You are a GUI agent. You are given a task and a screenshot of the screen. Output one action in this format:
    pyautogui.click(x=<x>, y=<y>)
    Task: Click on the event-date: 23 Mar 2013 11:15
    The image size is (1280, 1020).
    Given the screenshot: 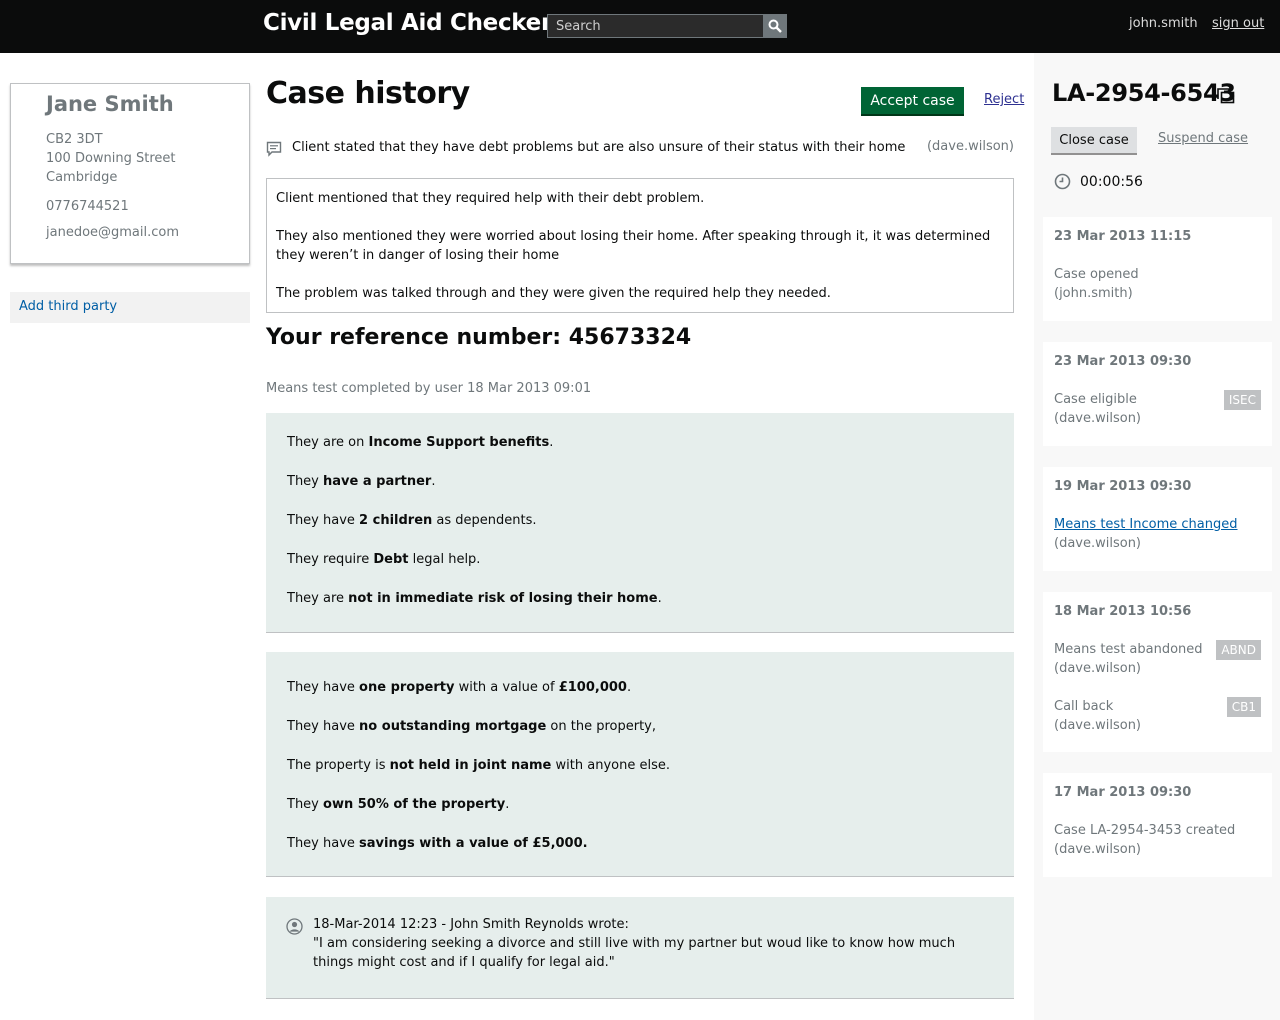 What is the action you would take?
    pyautogui.click(x=1123, y=236)
    